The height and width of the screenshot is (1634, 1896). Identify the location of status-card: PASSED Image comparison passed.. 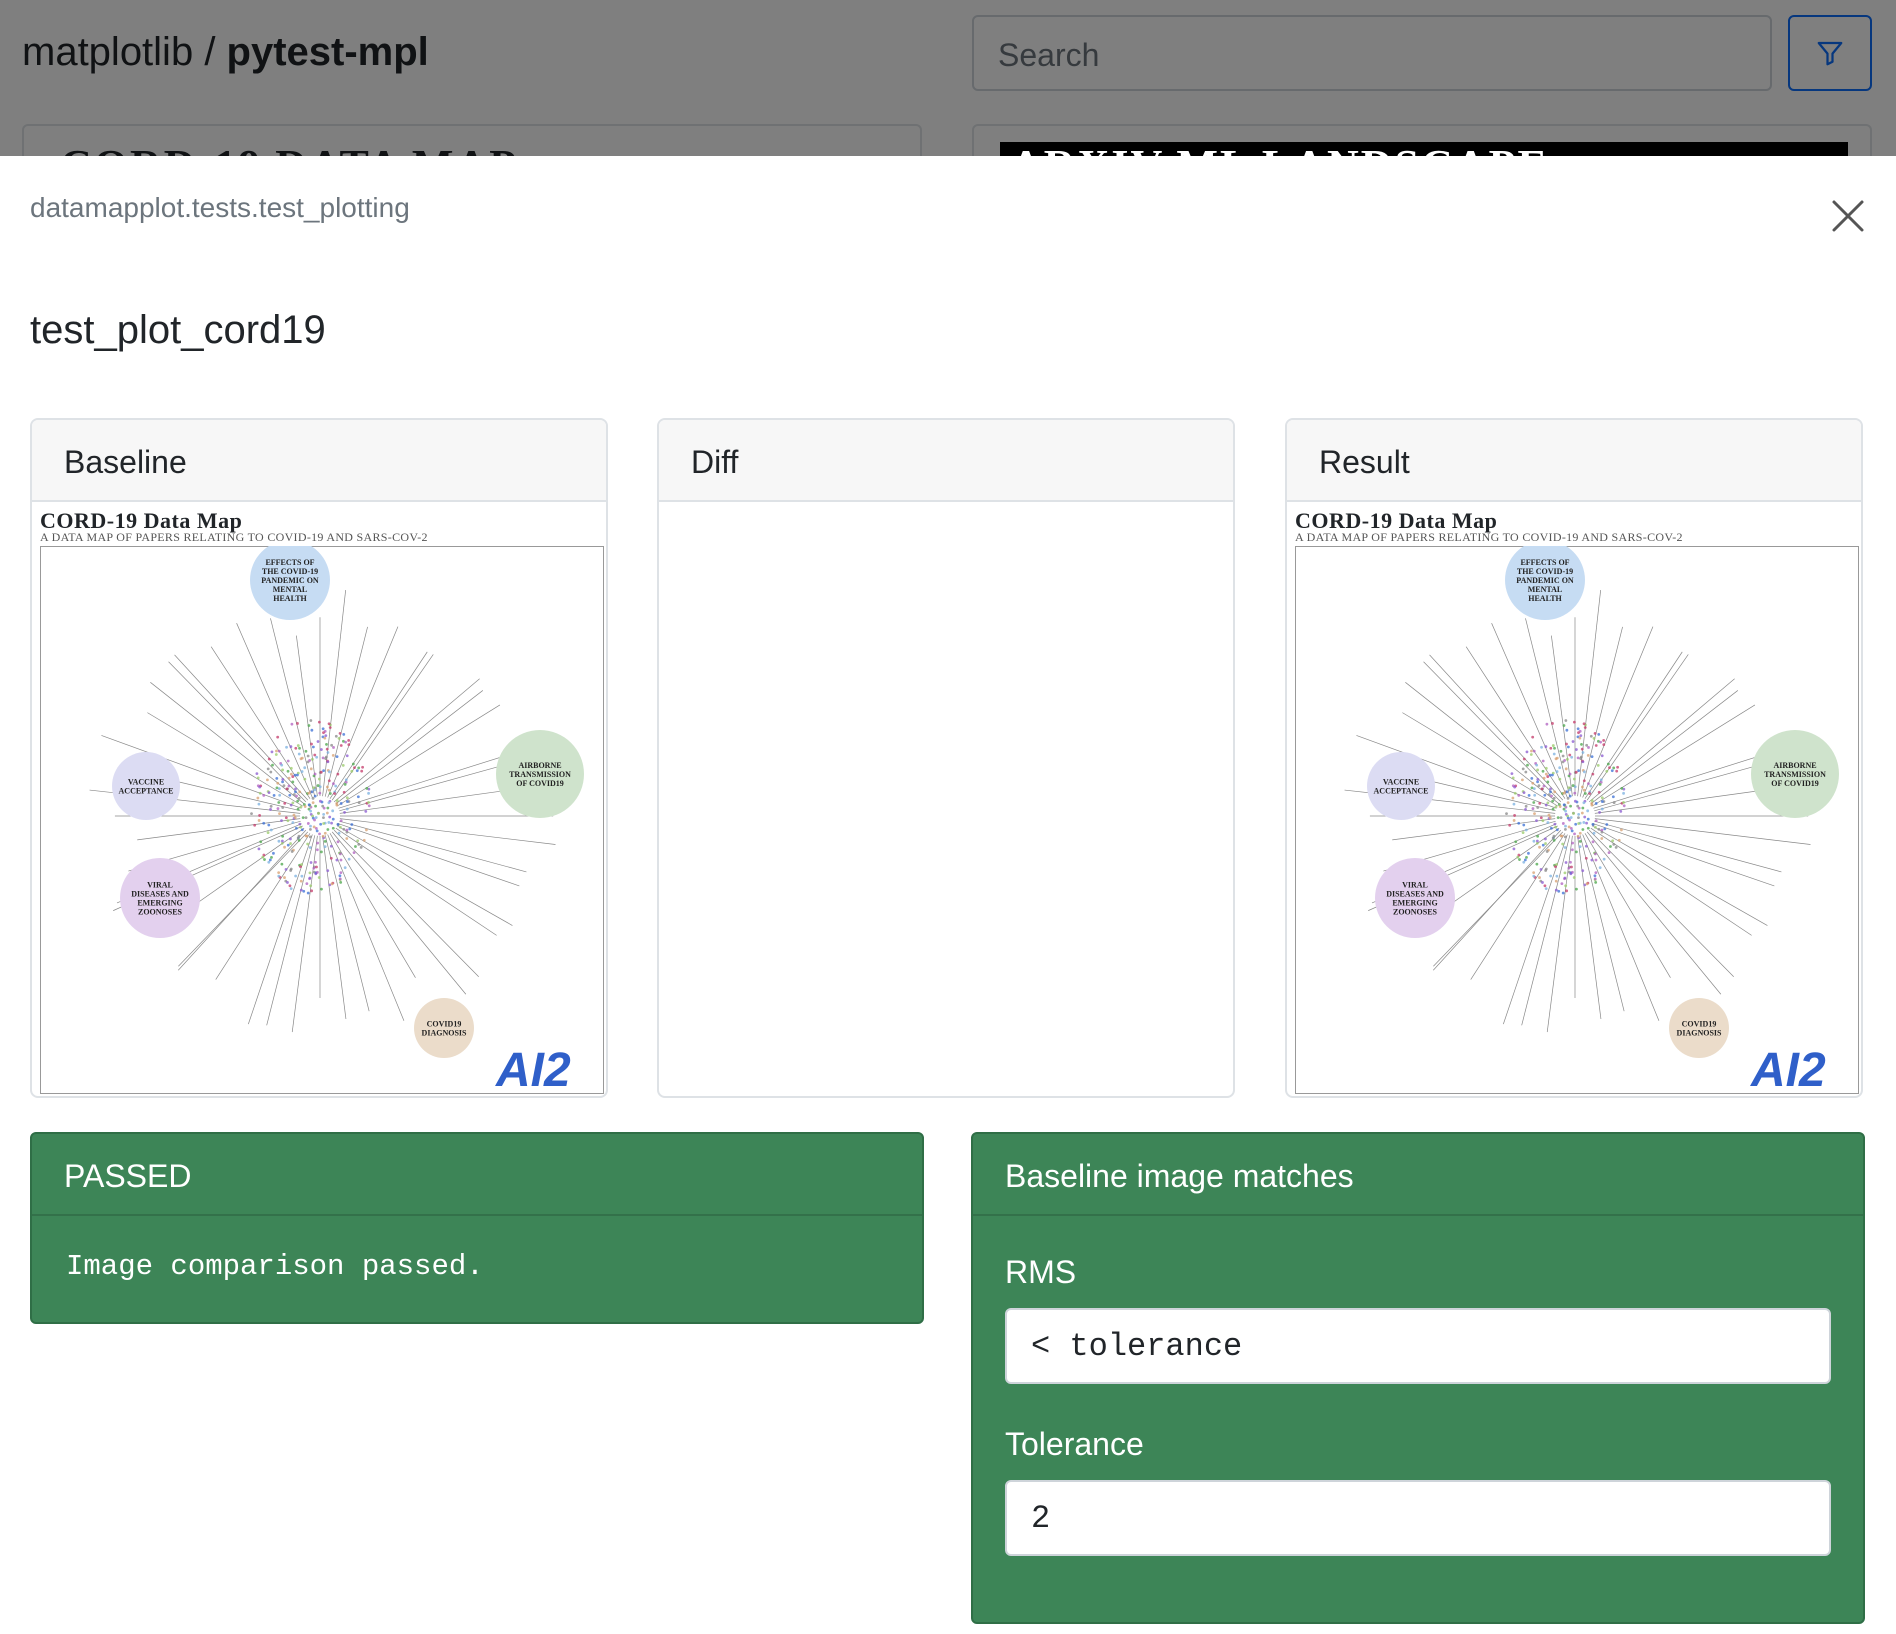
(477, 1228).